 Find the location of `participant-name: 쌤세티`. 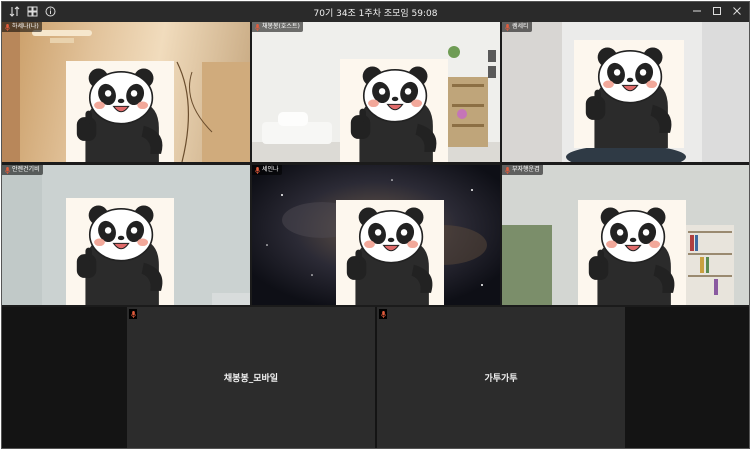

participant-name: 쌤세티 is located at coordinates (520, 26).